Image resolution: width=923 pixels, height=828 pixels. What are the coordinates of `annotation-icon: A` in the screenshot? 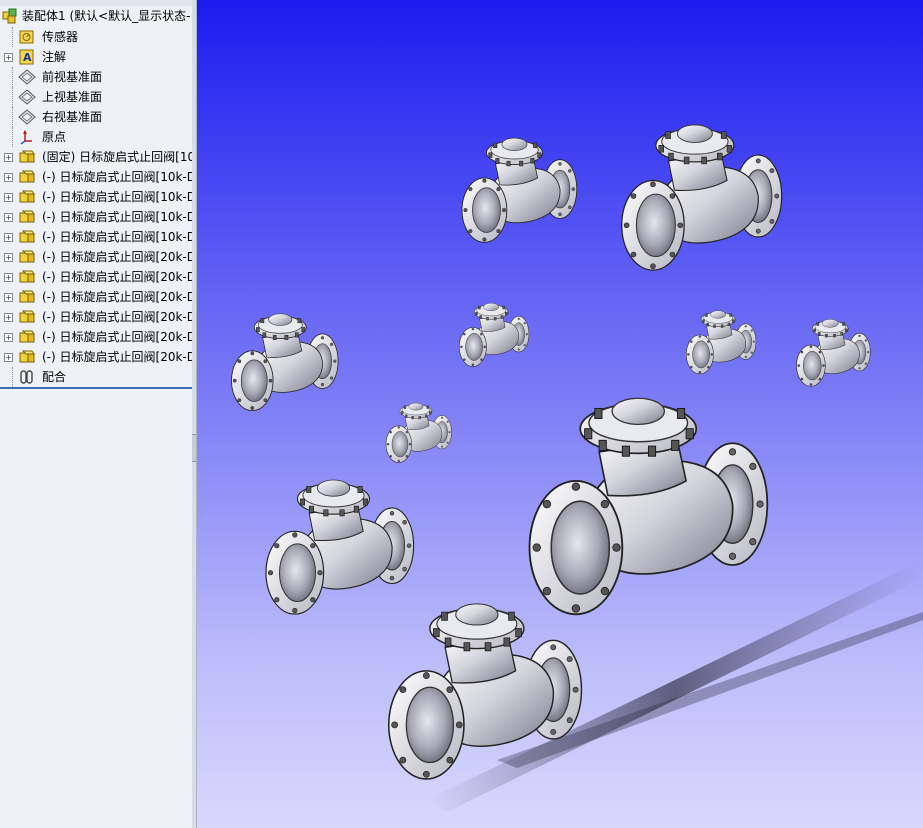 It's located at (27, 57).